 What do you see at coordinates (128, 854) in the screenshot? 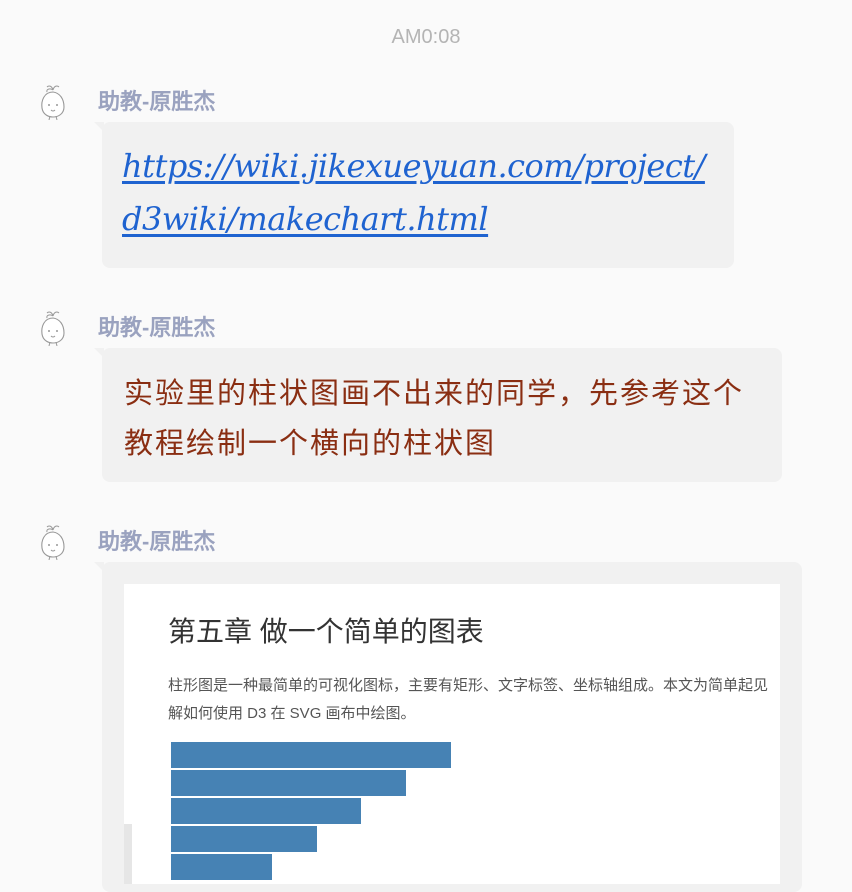
I see `image-edge` at bounding box center [128, 854].